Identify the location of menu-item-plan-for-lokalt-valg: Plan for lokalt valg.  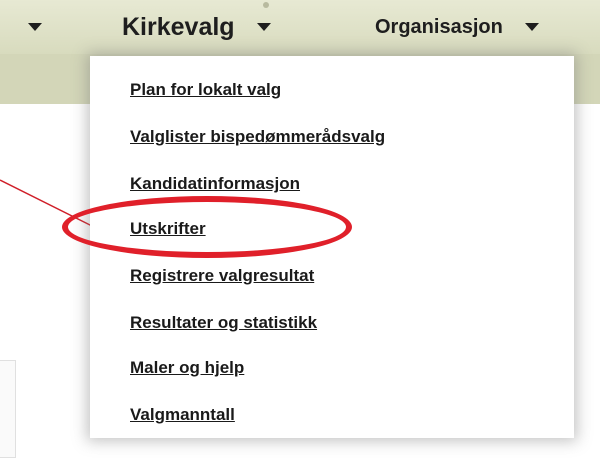
(205, 90).